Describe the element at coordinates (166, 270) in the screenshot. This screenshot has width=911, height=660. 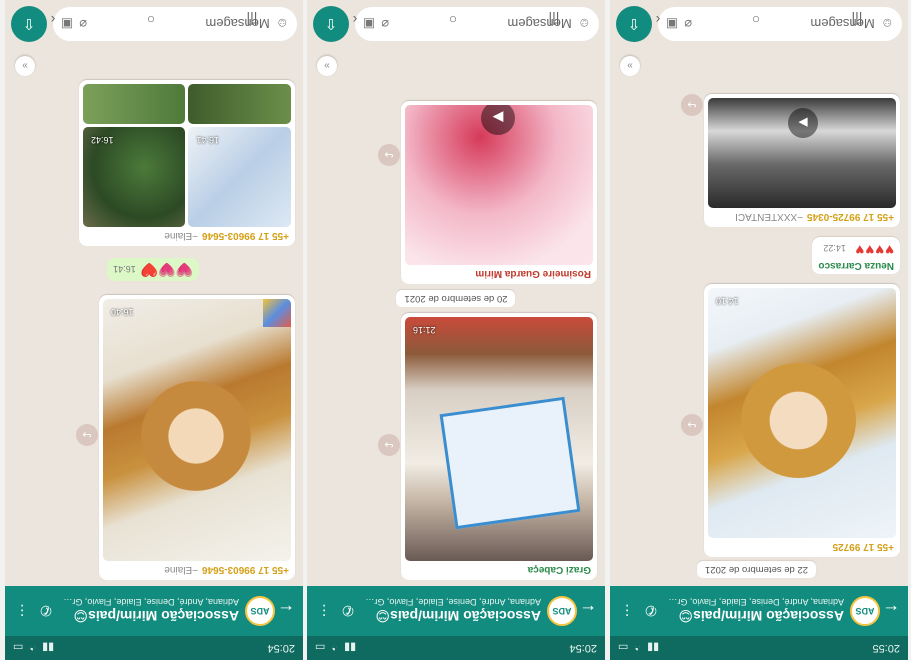
I see `reaction-emojis: 💗💗❤️` at that location.